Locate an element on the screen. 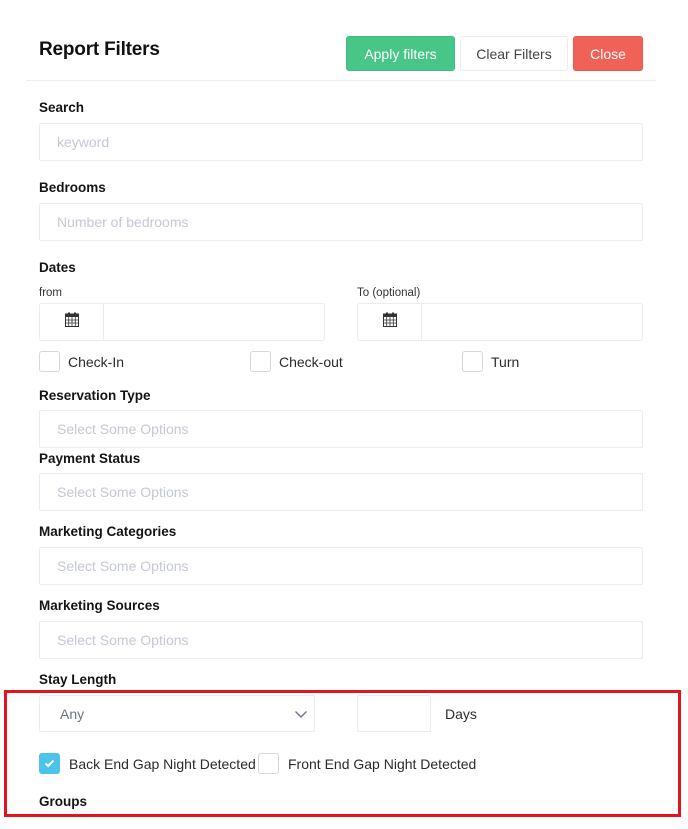 The width and height of the screenshot is (688, 829). bedrooms-input: Number of bedrooms is located at coordinates (341, 222).